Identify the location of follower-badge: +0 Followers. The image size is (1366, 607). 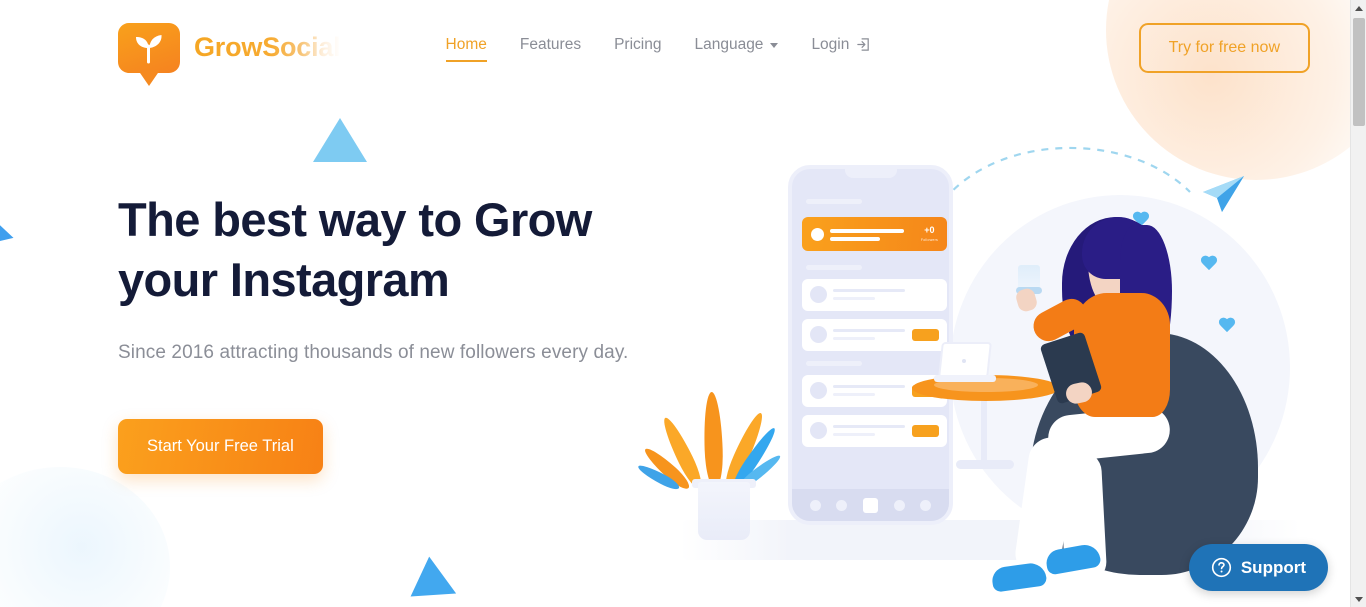
(929, 235).